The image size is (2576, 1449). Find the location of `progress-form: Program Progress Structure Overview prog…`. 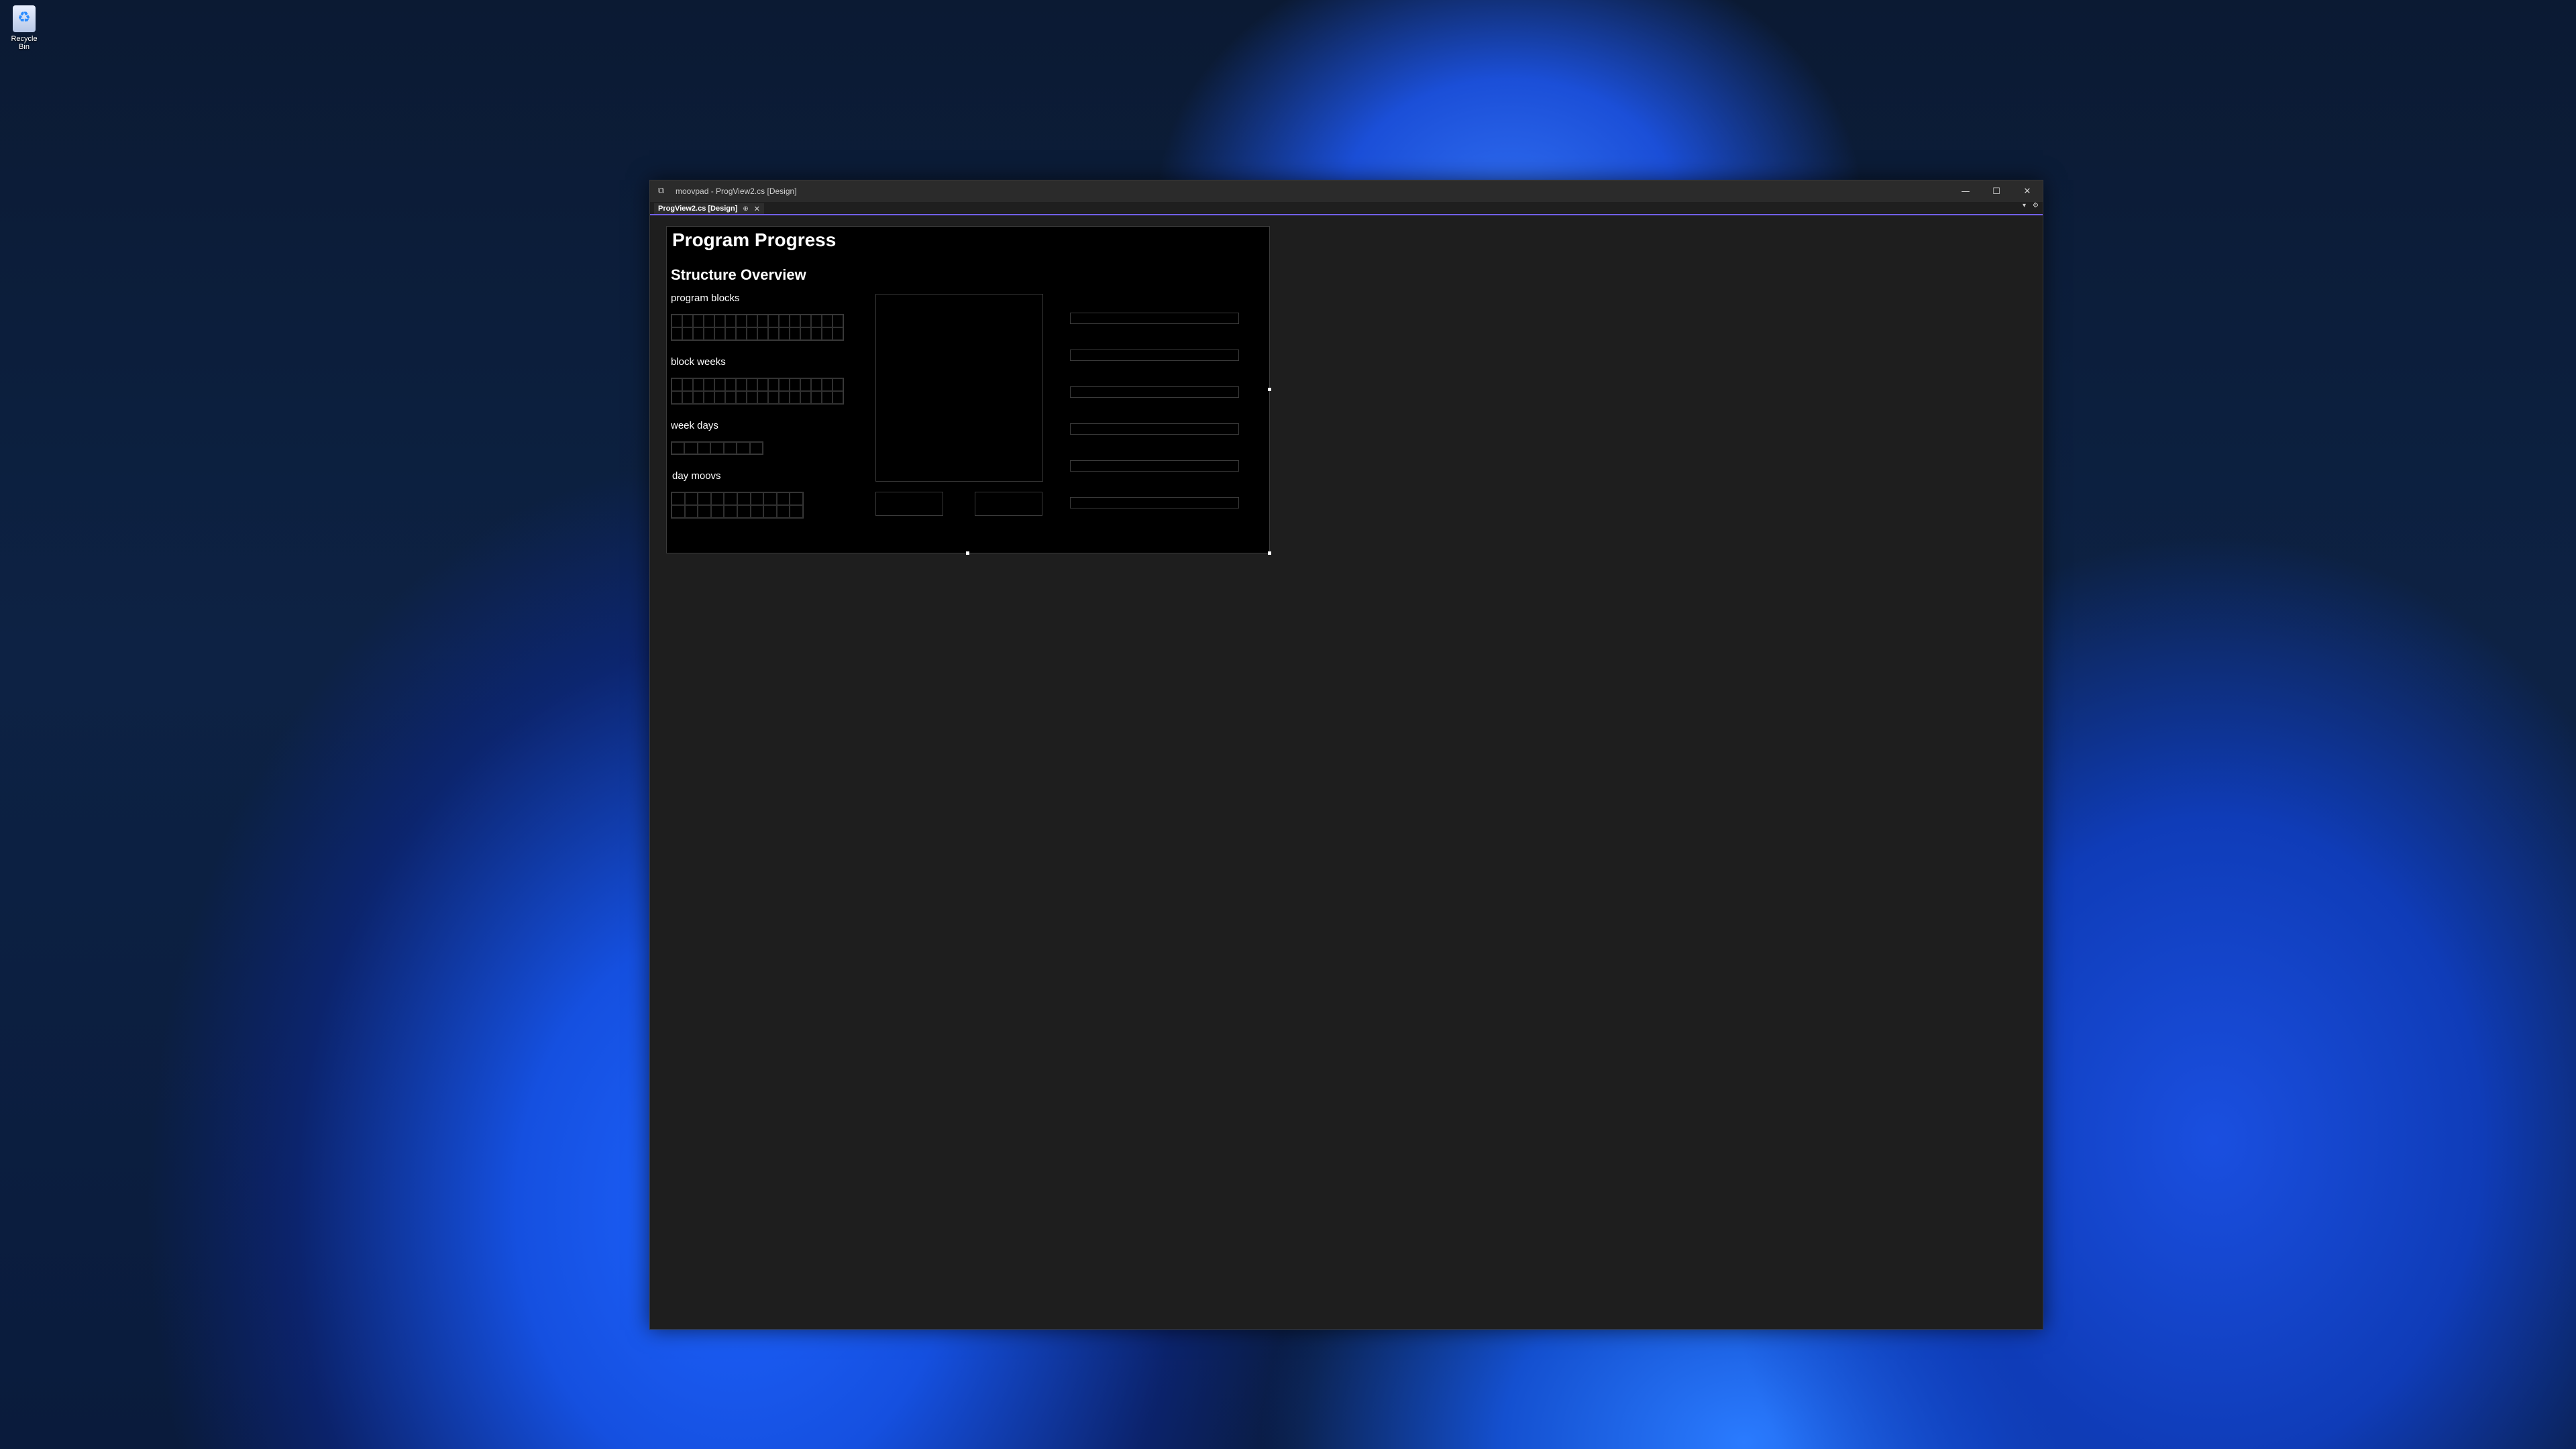

progress-form: Program Progress Structure Overview prog… is located at coordinates (968, 390).